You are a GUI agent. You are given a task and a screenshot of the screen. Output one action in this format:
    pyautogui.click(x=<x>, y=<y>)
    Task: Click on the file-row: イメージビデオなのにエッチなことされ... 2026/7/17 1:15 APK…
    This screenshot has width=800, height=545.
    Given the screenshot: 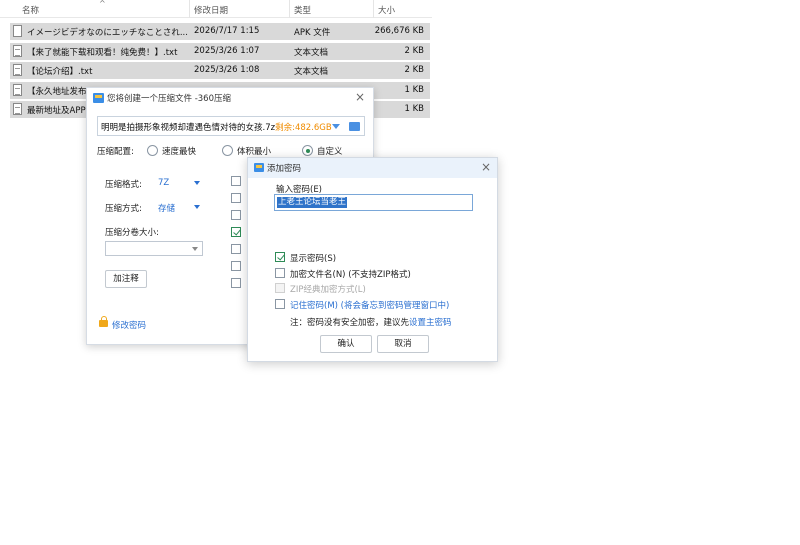 What is the action you would take?
    pyautogui.click(x=220, y=31)
    